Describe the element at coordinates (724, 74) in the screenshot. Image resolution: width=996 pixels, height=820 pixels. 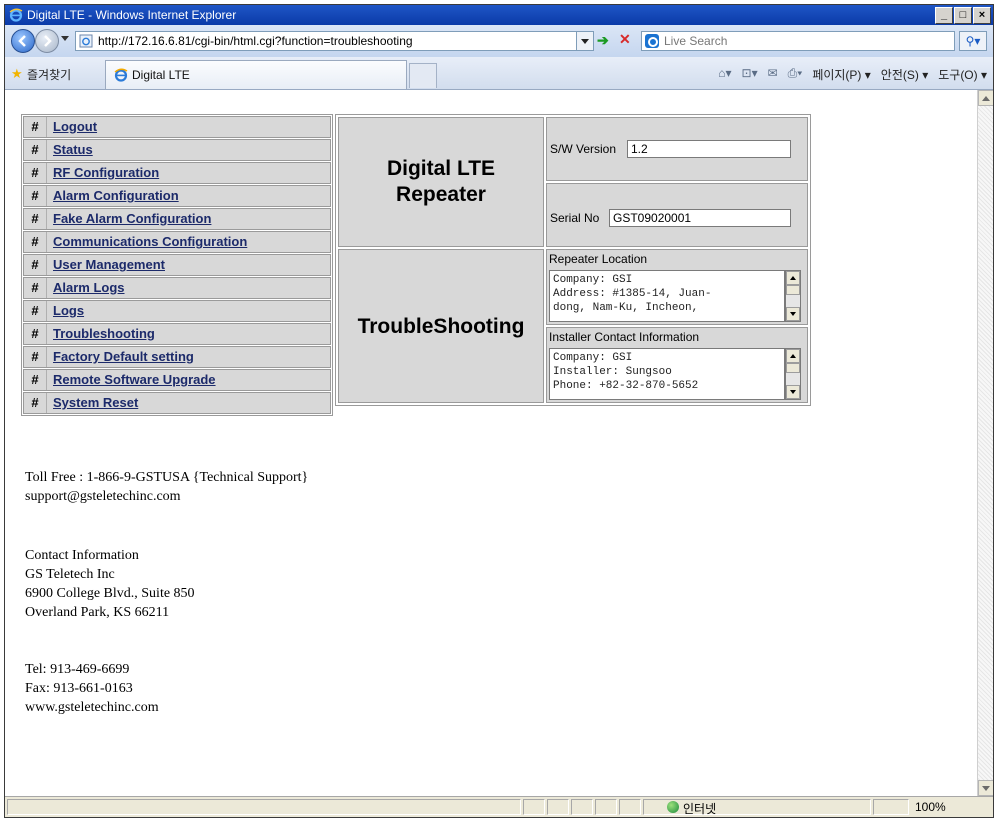
I see `home-icon: ⌂▾` at that location.